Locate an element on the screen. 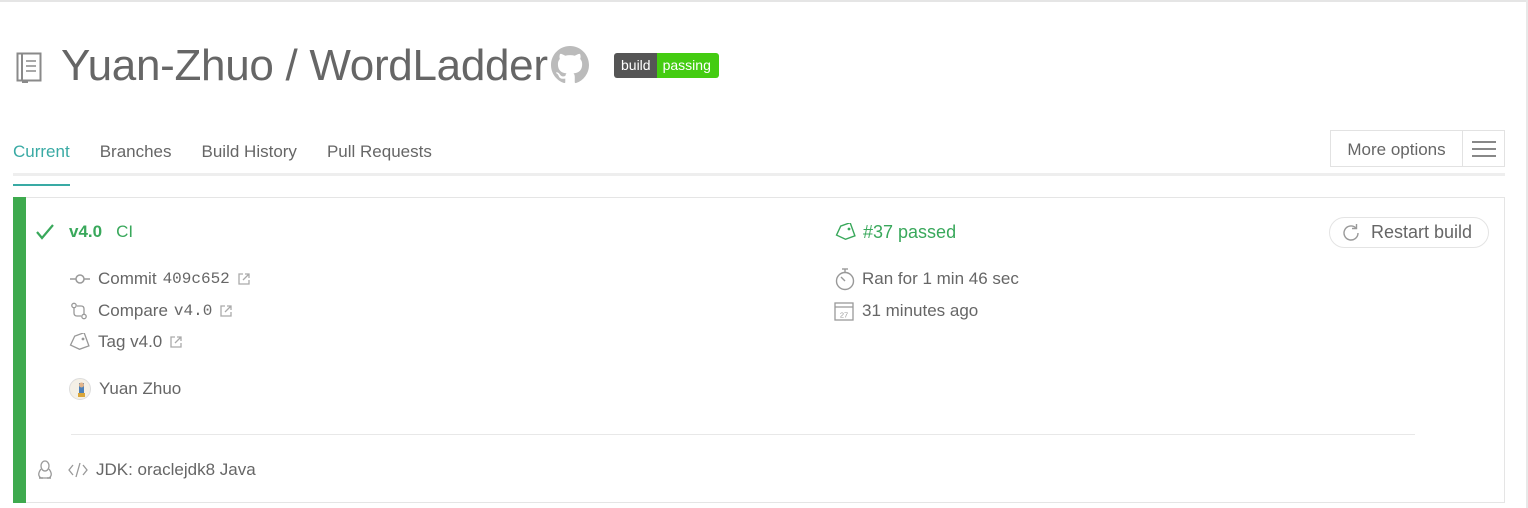 Image resolution: width=1528 pixels, height=508 pixels. branch-name: v4.0 is located at coordinates (85, 232).